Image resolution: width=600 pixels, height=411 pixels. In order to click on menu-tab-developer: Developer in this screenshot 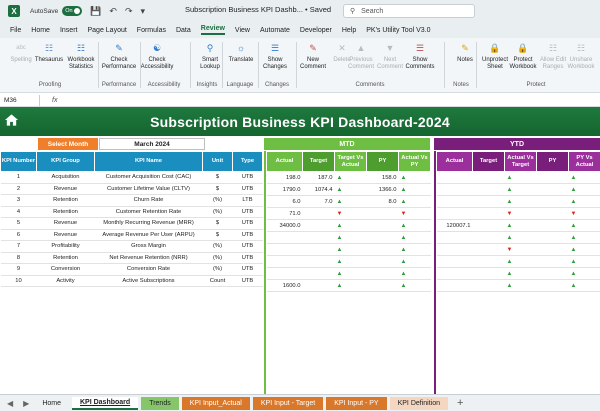, I will do `click(316, 30)`.